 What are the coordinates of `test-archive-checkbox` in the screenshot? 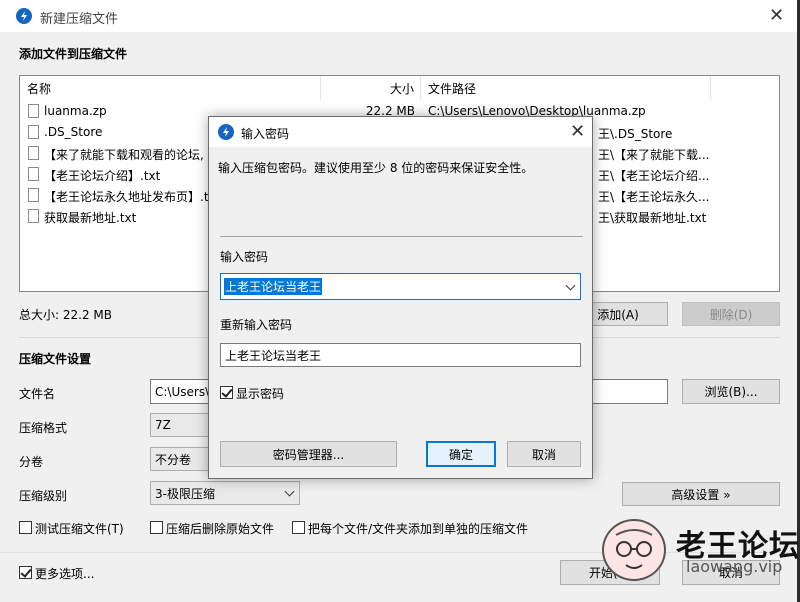 It's located at (25, 527).